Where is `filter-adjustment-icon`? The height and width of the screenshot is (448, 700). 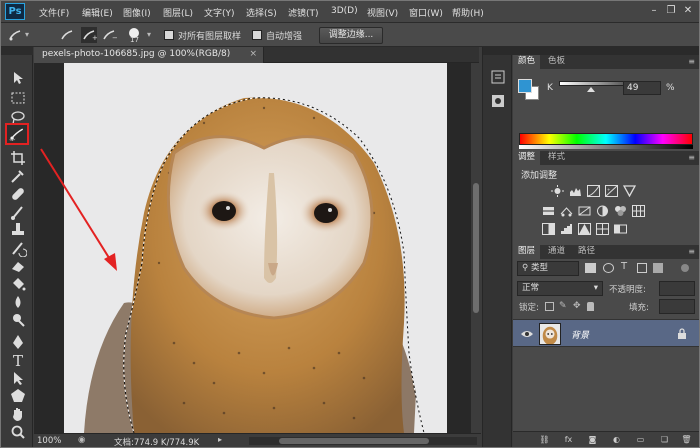
filter-adjustment-icon is located at coordinates (608, 268).